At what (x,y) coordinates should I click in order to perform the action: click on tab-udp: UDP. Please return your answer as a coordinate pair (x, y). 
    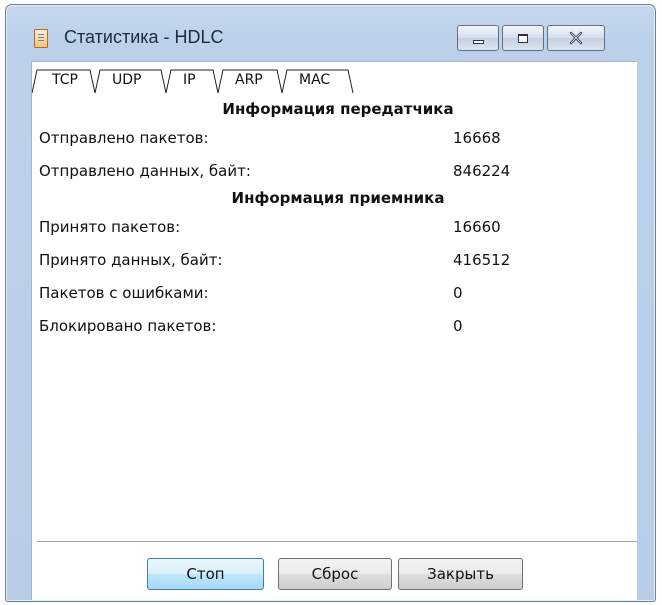
    Looking at the image, I should click on (126, 80).